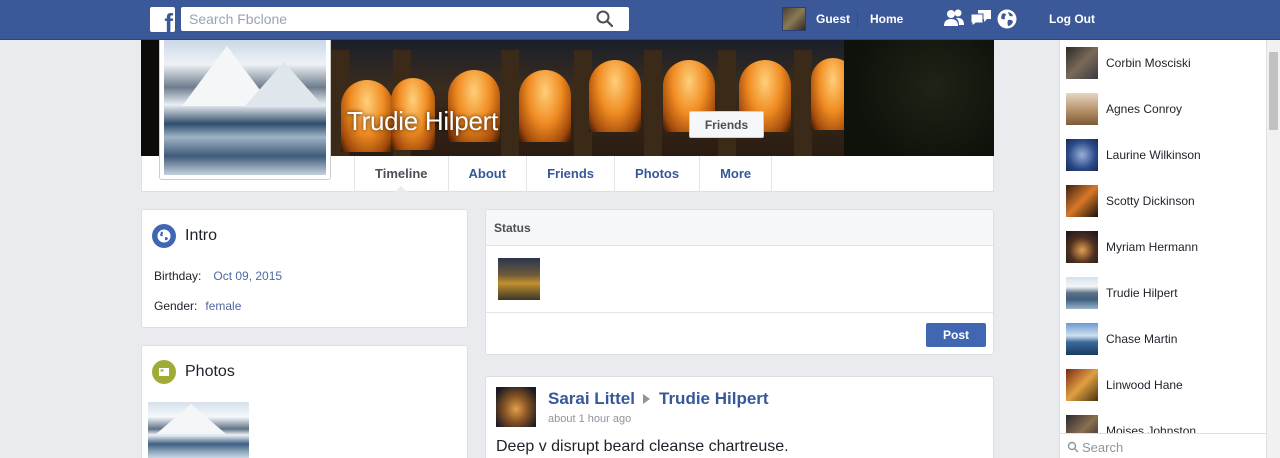 The height and width of the screenshot is (458, 1280). I want to click on friends-button: Friends, so click(726, 124).